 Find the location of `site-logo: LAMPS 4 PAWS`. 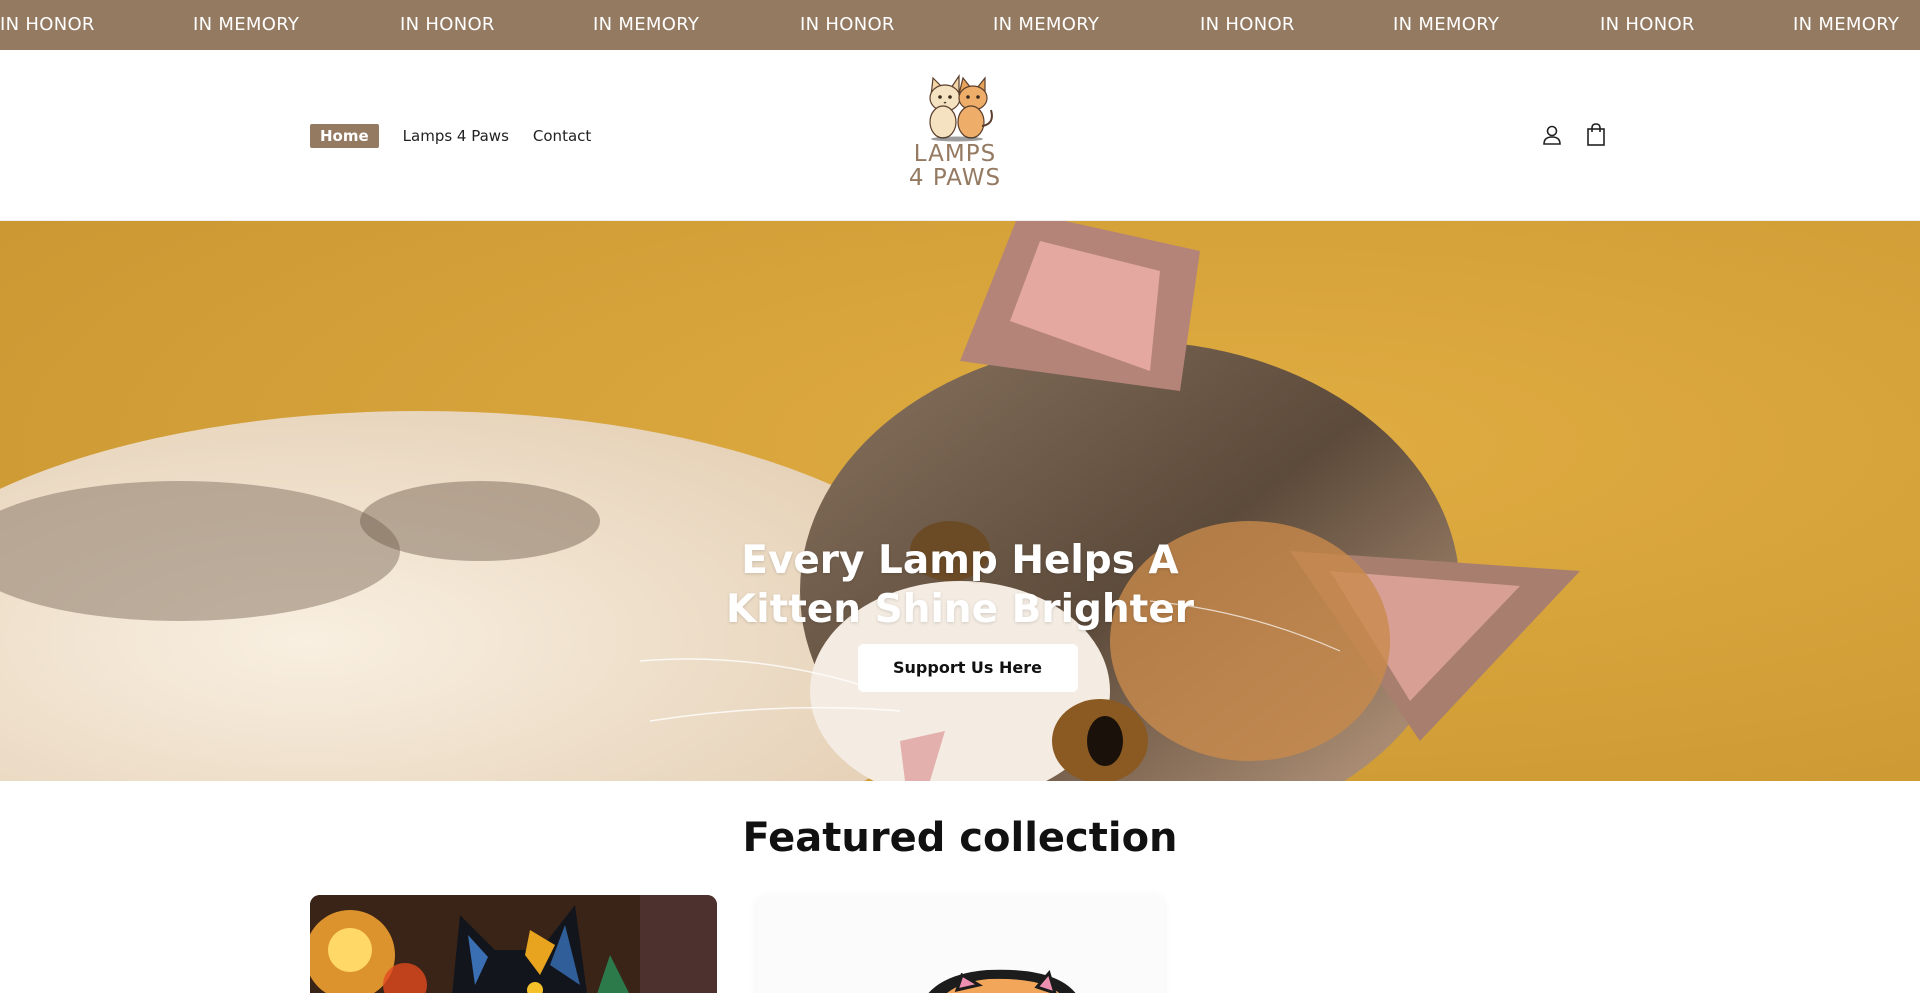

site-logo: LAMPS 4 PAWS is located at coordinates (955, 137).